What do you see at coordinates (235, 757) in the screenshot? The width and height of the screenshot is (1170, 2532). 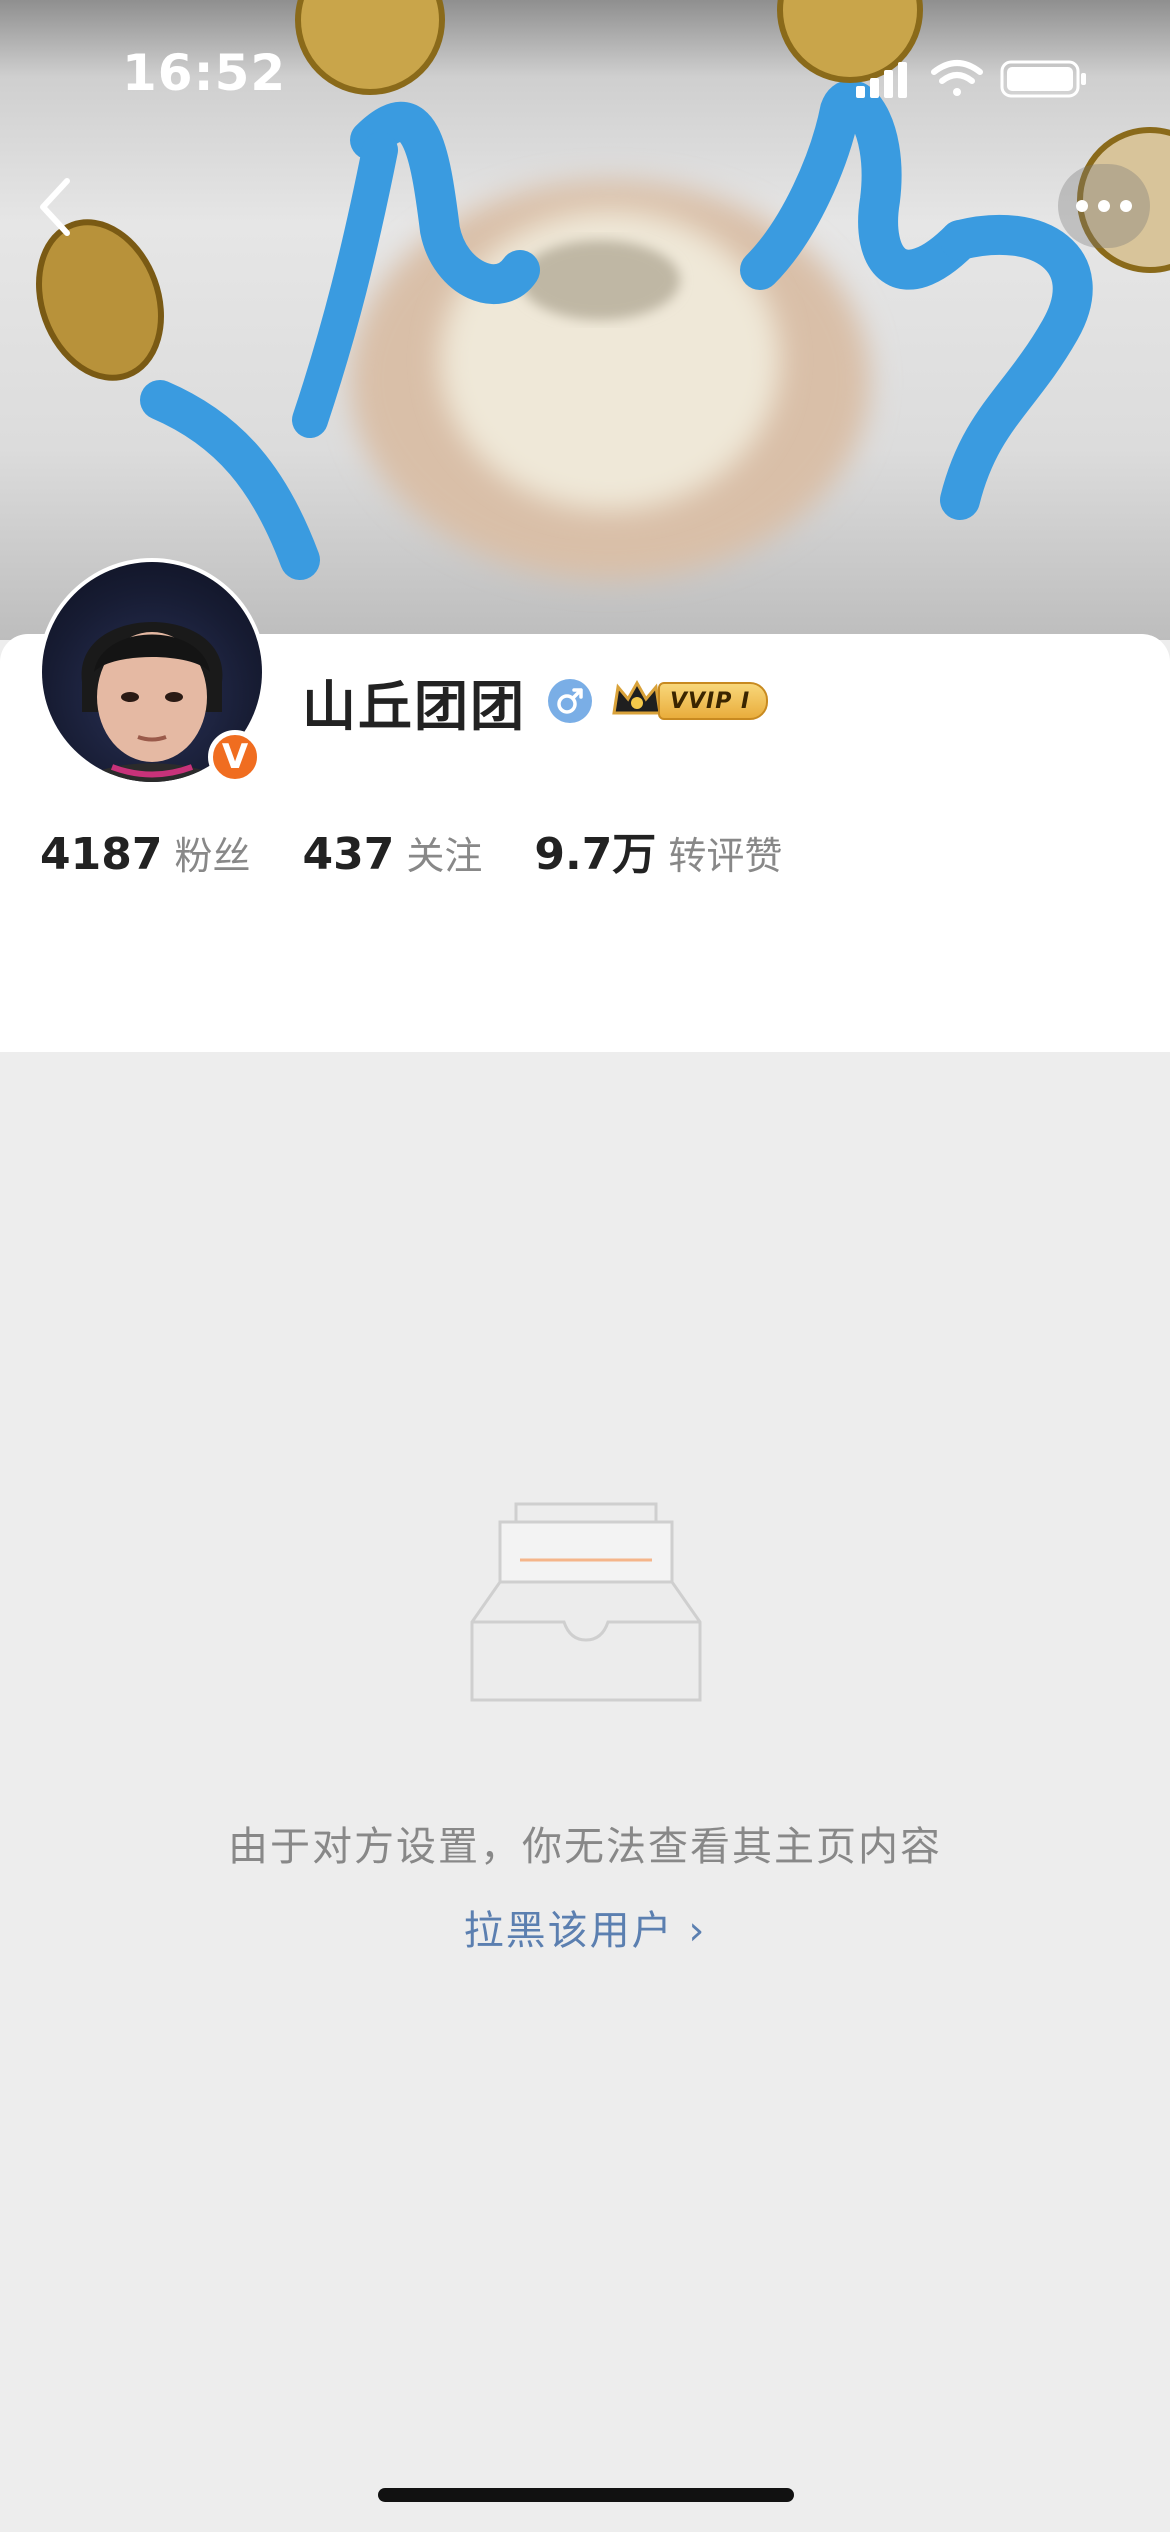 I see `verified-badge-icon: V` at bounding box center [235, 757].